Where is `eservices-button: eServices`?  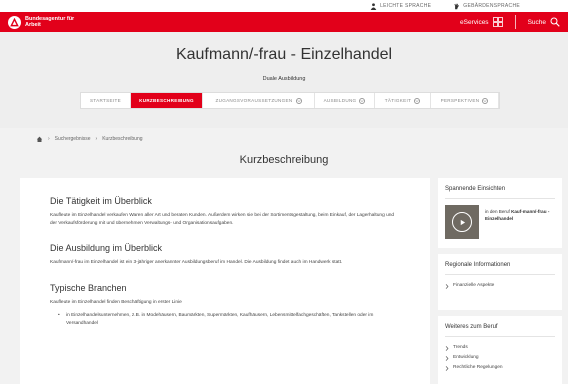 eservices-button: eServices is located at coordinates (487, 22).